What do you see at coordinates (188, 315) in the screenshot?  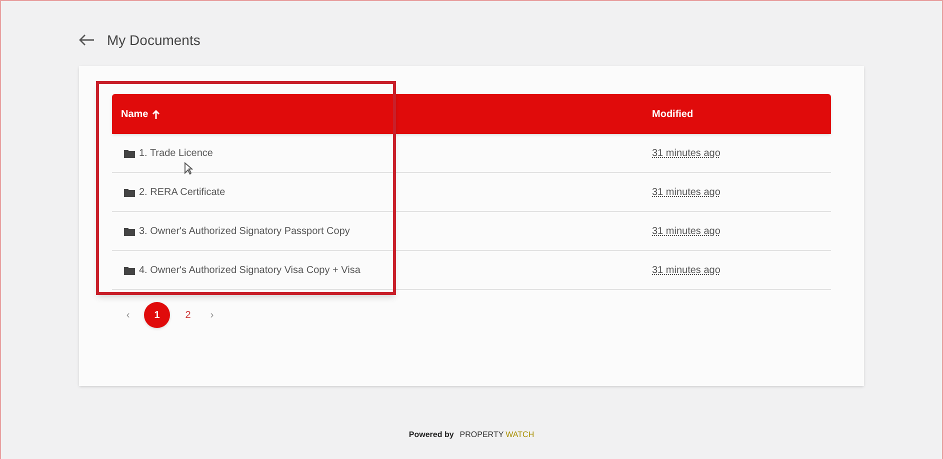 I see `page-button: 2` at bounding box center [188, 315].